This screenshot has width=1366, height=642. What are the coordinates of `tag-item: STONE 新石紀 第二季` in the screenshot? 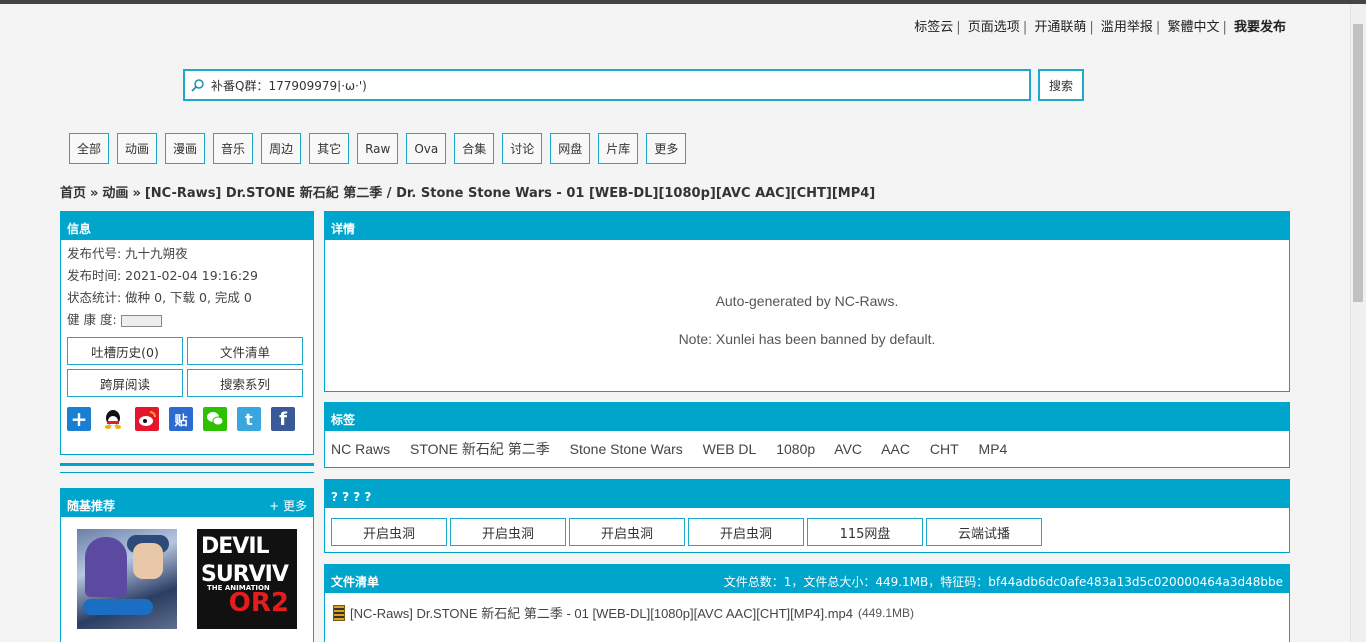 It's located at (480, 449).